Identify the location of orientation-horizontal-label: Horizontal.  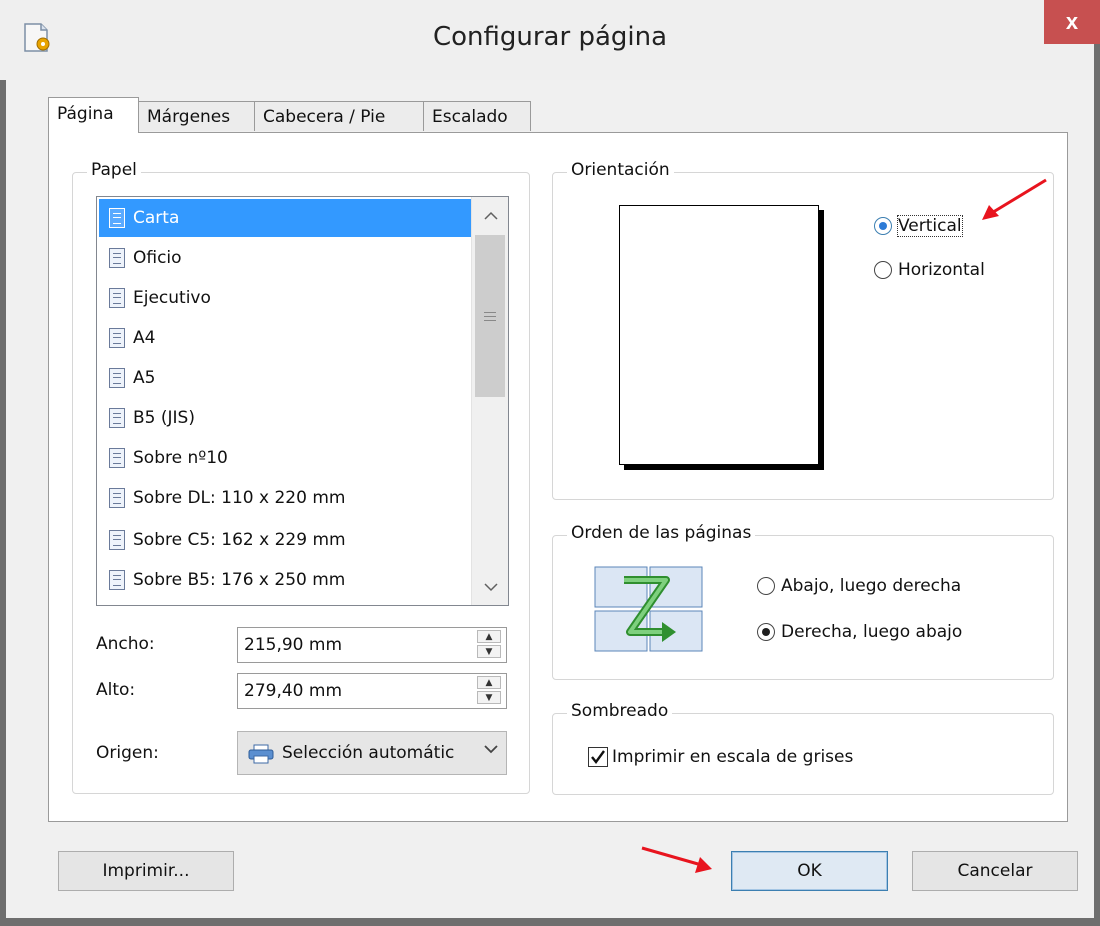
(941, 270).